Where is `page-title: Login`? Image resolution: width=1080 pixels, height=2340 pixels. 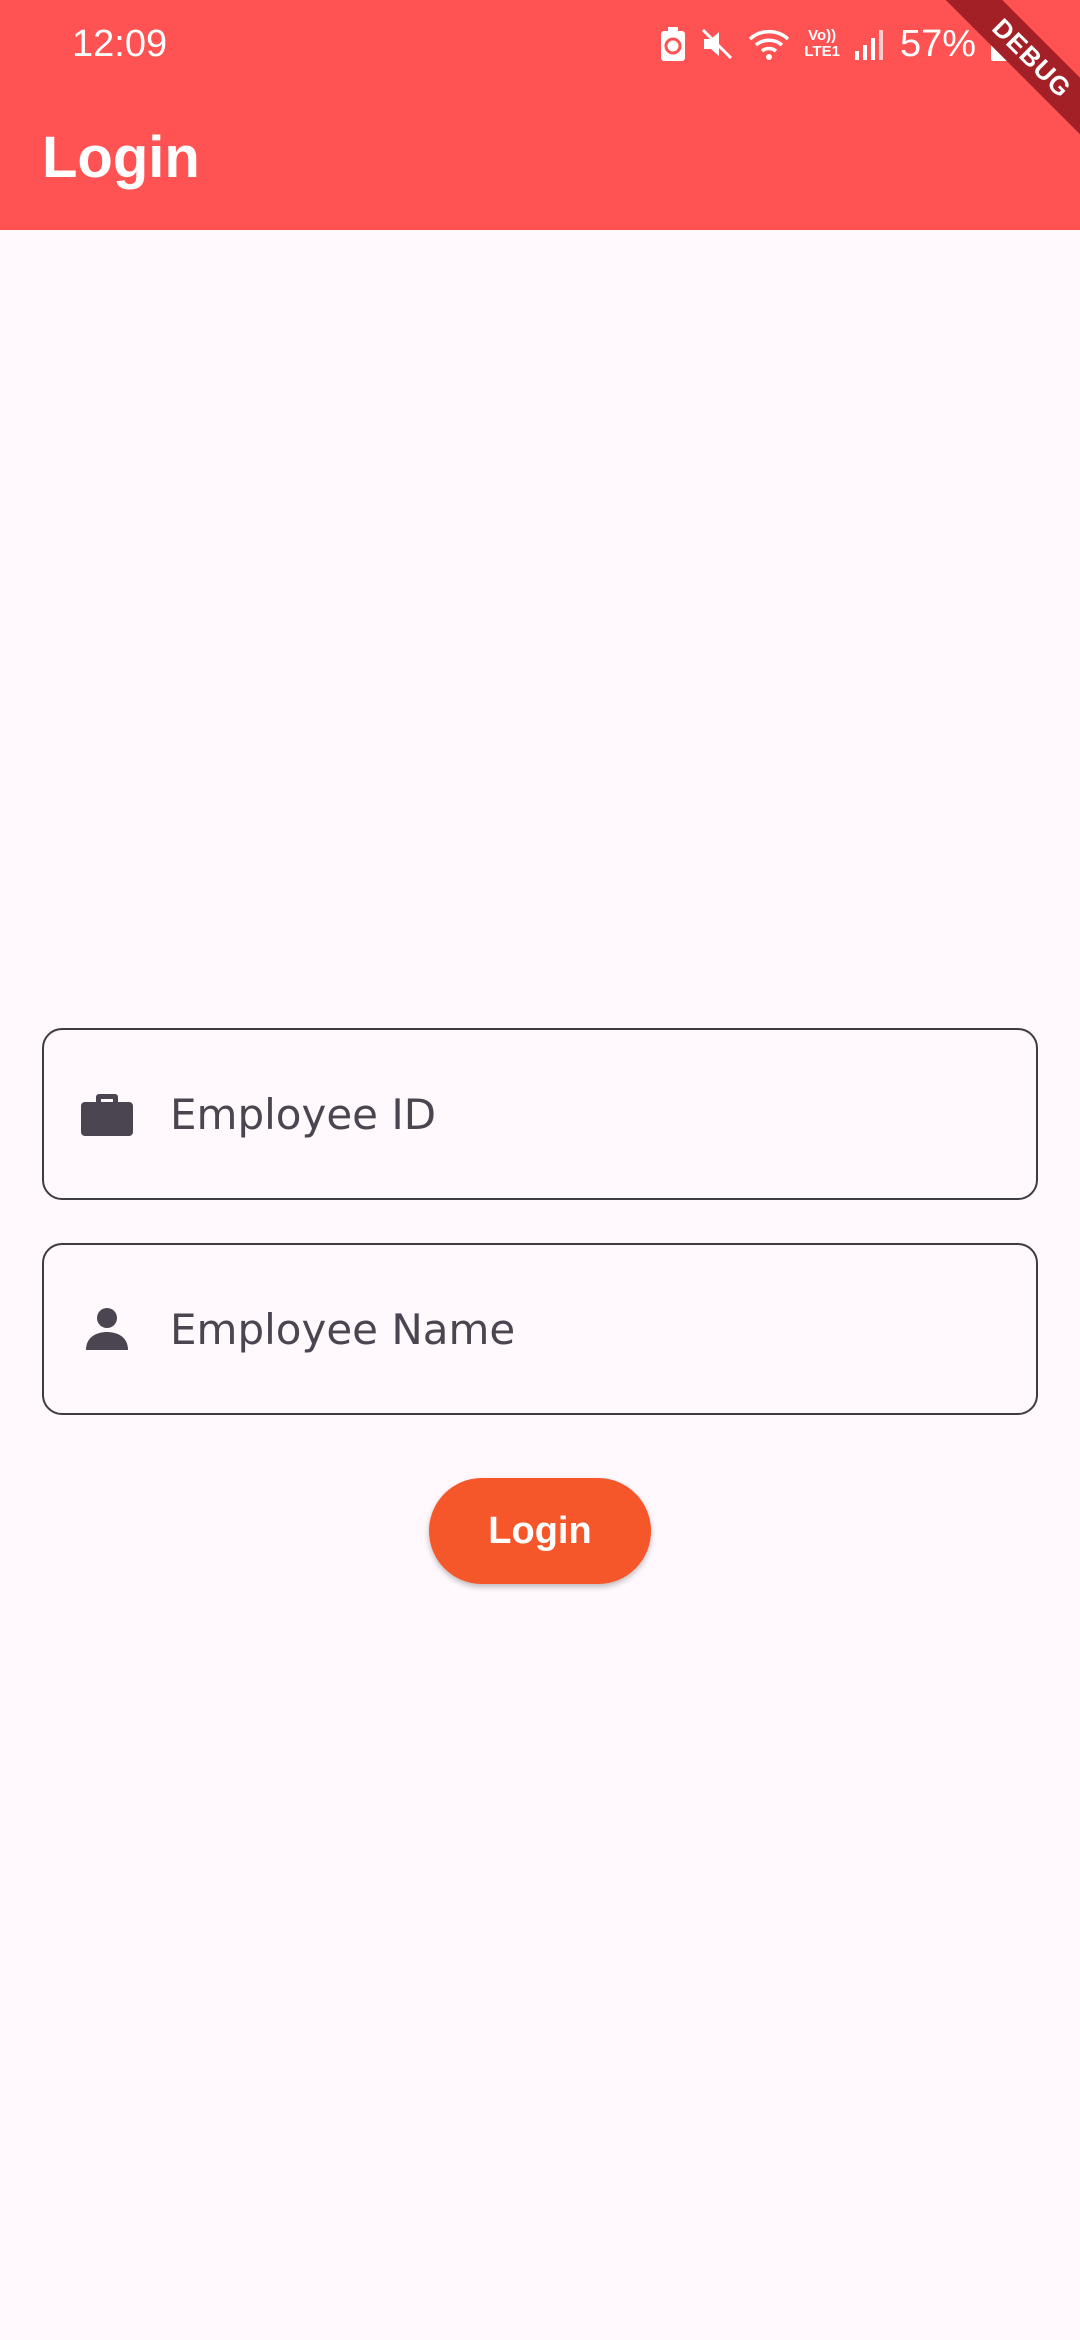 page-title: Login is located at coordinates (121, 157).